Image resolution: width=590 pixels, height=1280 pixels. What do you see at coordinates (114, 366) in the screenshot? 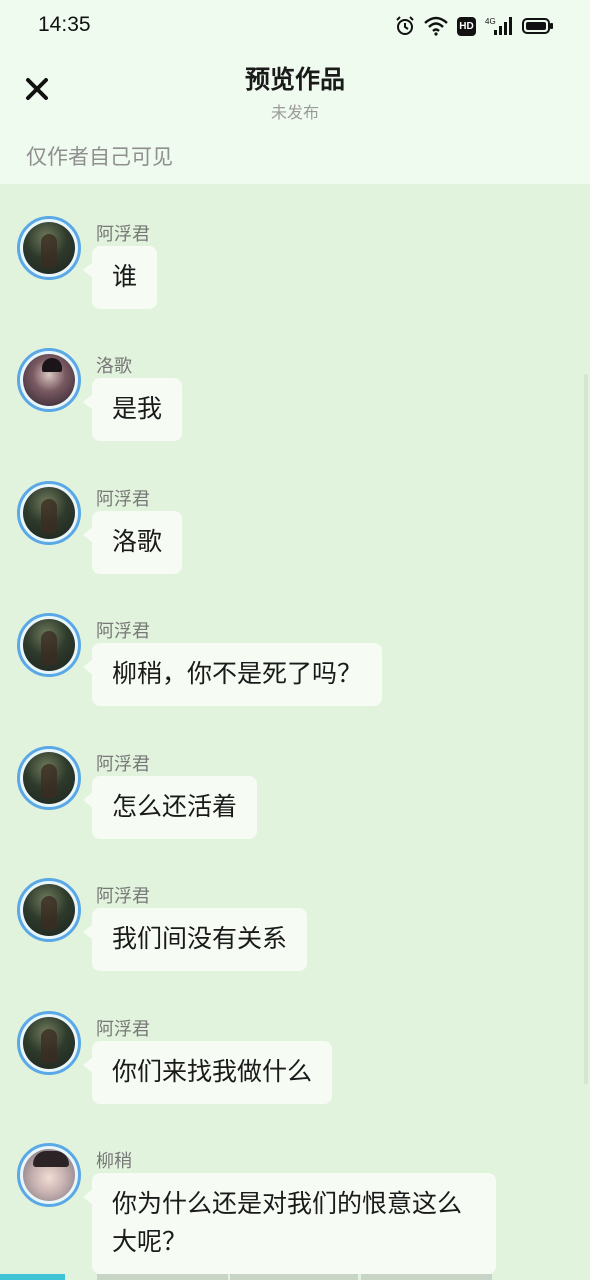
I see `speaker-name: 洛歌` at bounding box center [114, 366].